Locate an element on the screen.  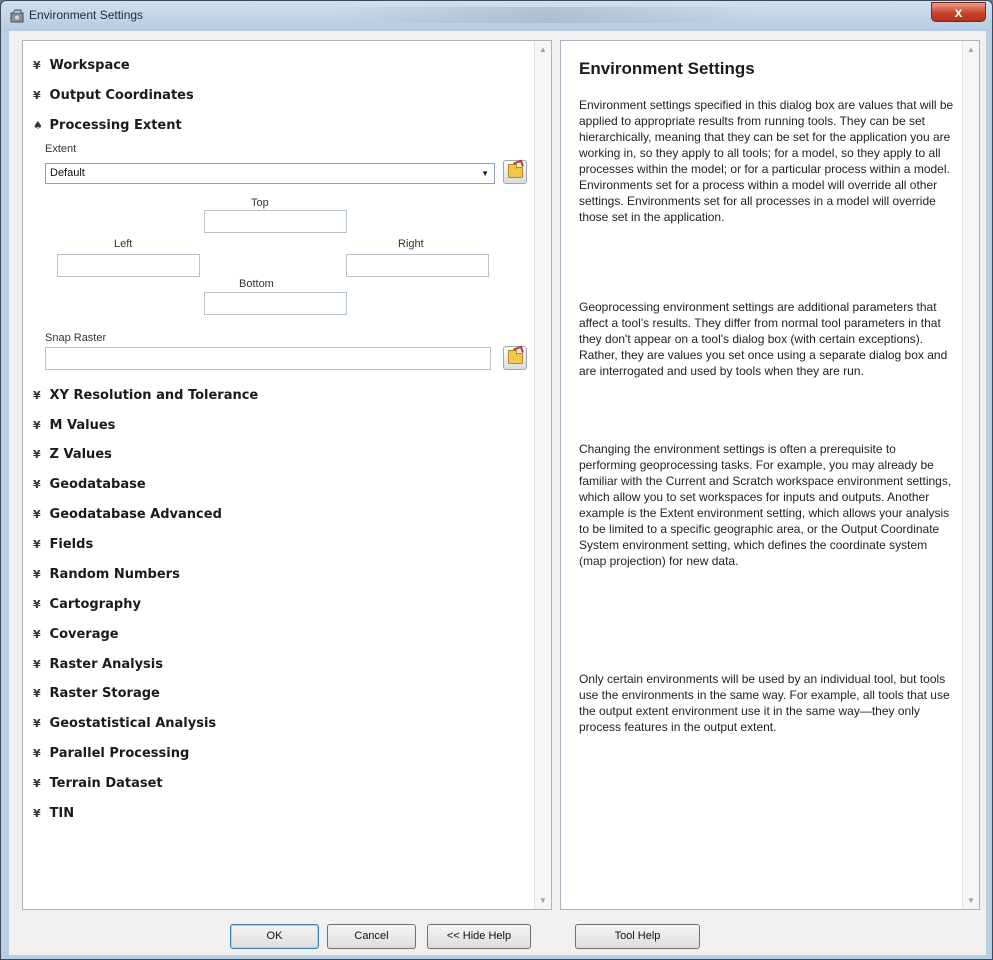
section-label: Random Numbers is located at coordinates (114, 574).